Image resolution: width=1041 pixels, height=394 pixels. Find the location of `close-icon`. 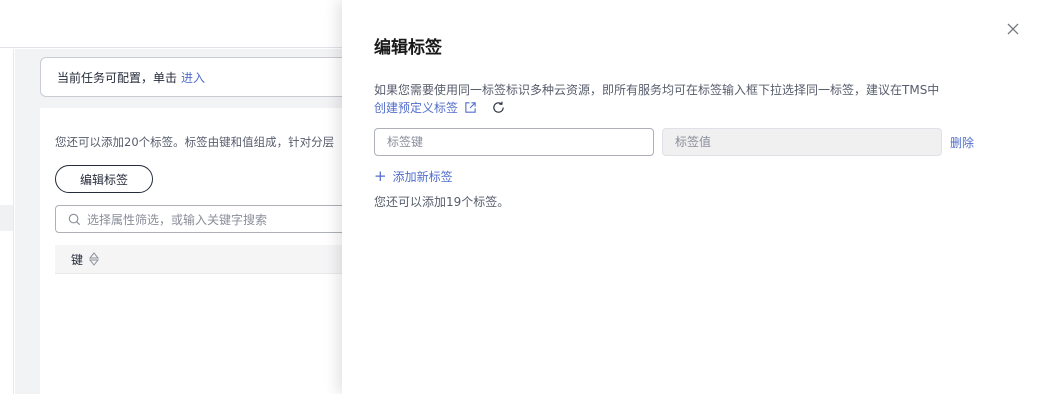

close-icon is located at coordinates (1013, 29).